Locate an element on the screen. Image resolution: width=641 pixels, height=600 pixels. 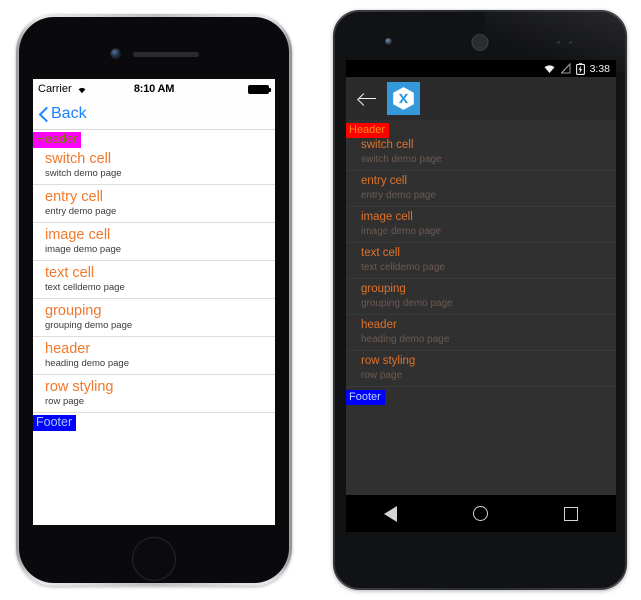
ios-status-bar: Carrier 8:10 AM is located at coordinates (154, 89).